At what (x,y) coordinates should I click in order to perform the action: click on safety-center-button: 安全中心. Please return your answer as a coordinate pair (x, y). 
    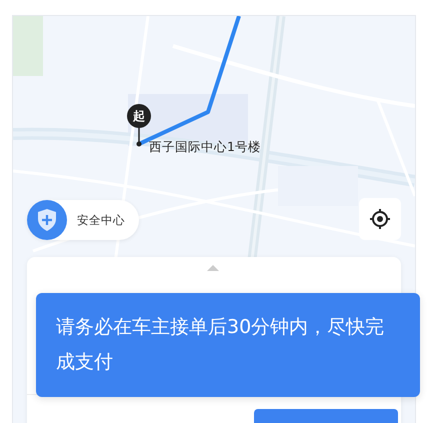
    Looking at the image, I should click on (83, 220).